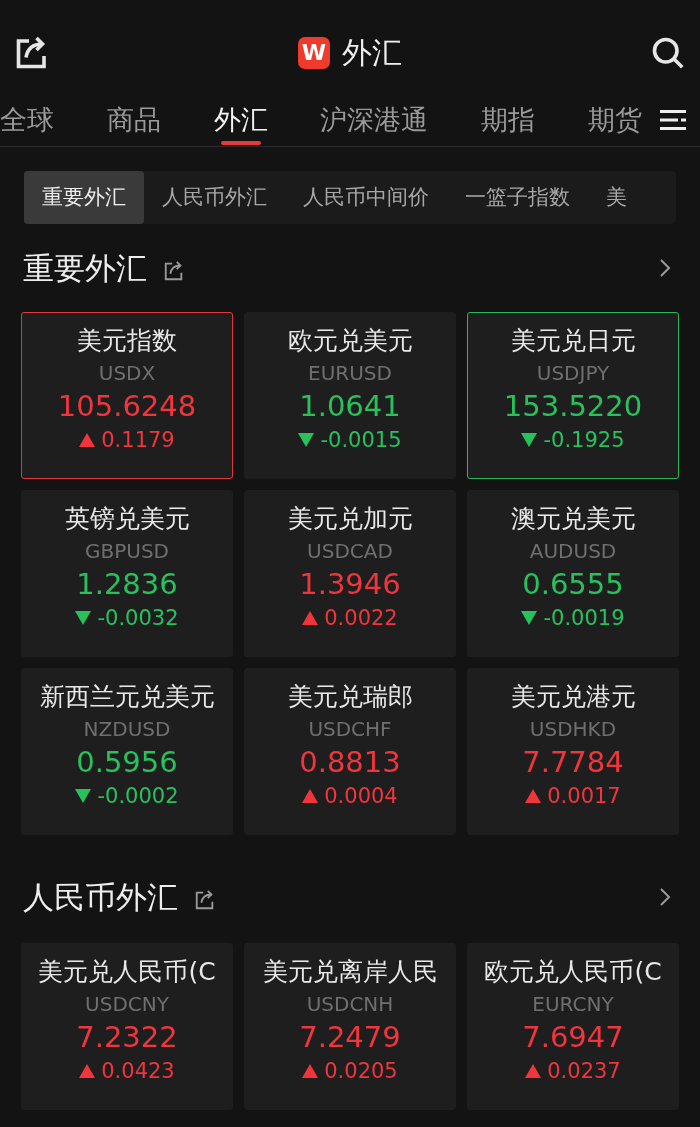 This screenshot has height=1127, width=700. I want to click on price: 7.2479, so click(350, 1037).